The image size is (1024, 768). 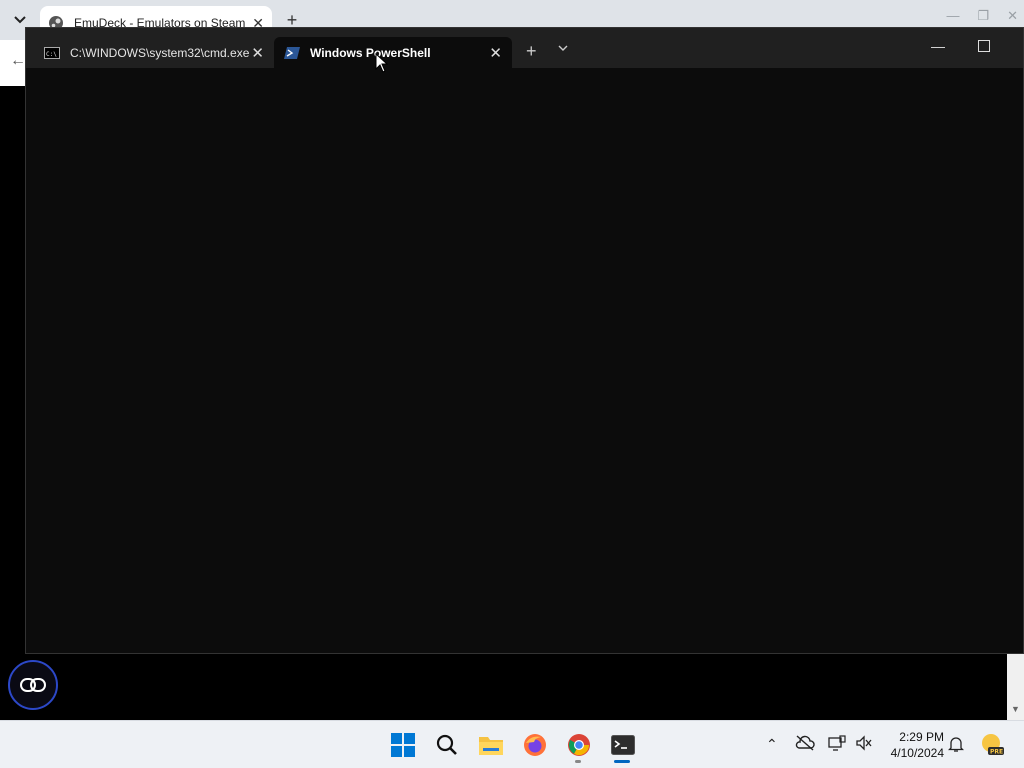 I want to click on restore-icon: ❐, so click(x=983, y=16).